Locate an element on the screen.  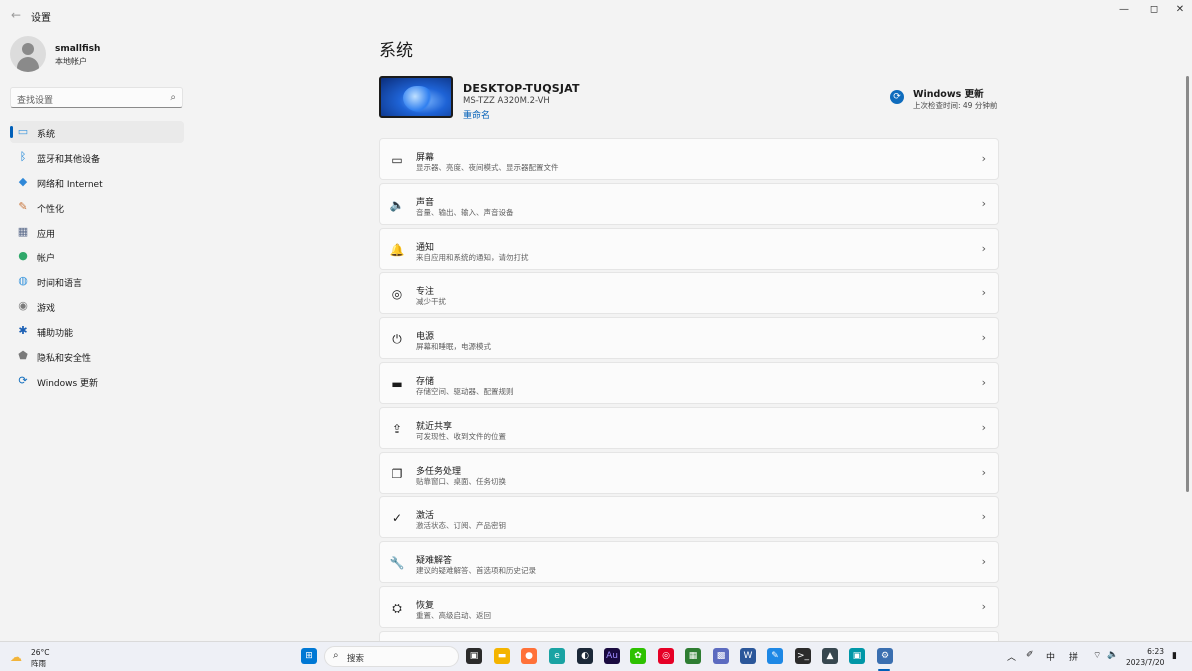
sidebar-item-shield: ⬟ 隐私和安全性 is located at coordinates (97, 356).